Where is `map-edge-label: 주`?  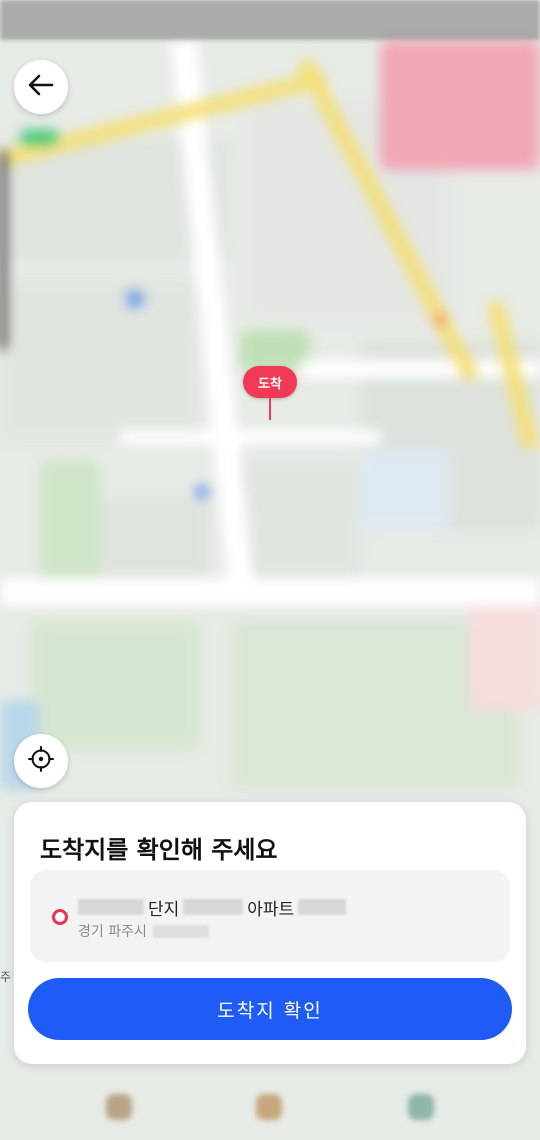 map-edge-label: 주 is located at coordinates (6, 977).